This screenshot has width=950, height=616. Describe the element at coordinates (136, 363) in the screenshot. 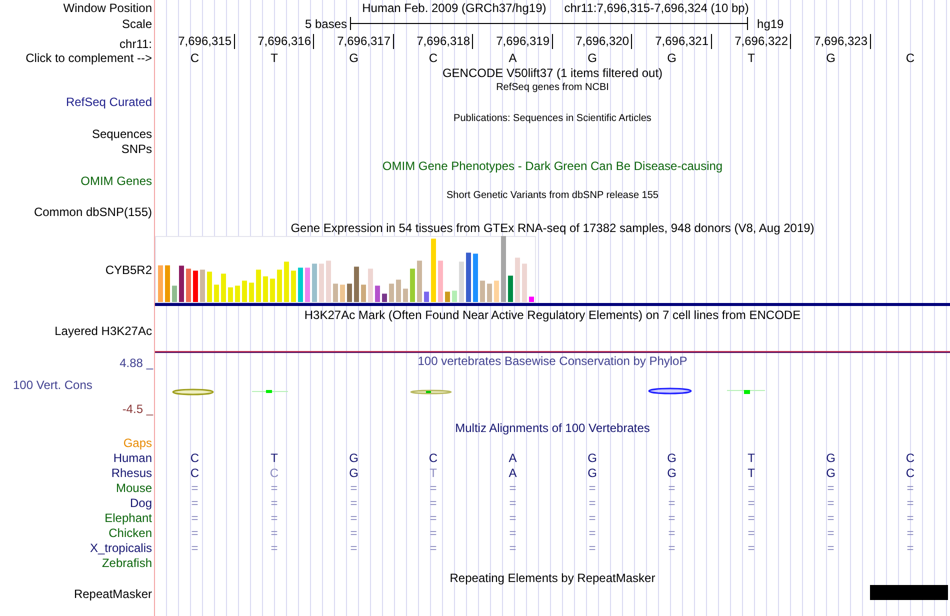

I see `axis-max-label: 4.88 _` at that location.